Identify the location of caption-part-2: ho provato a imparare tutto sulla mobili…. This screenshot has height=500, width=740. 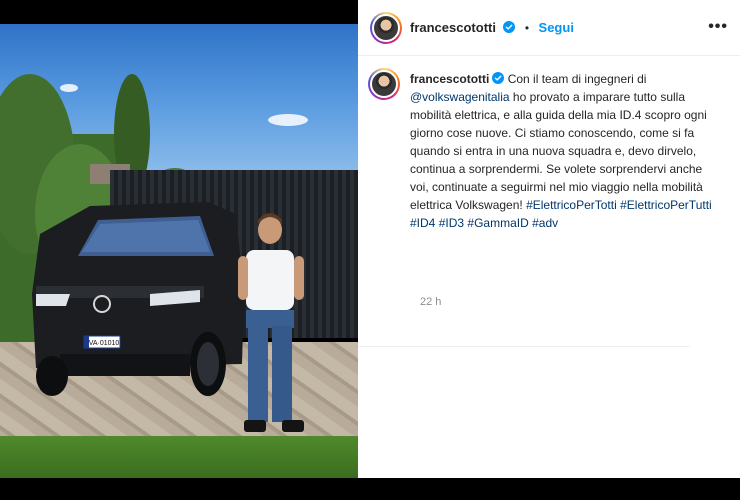
(558, 151).